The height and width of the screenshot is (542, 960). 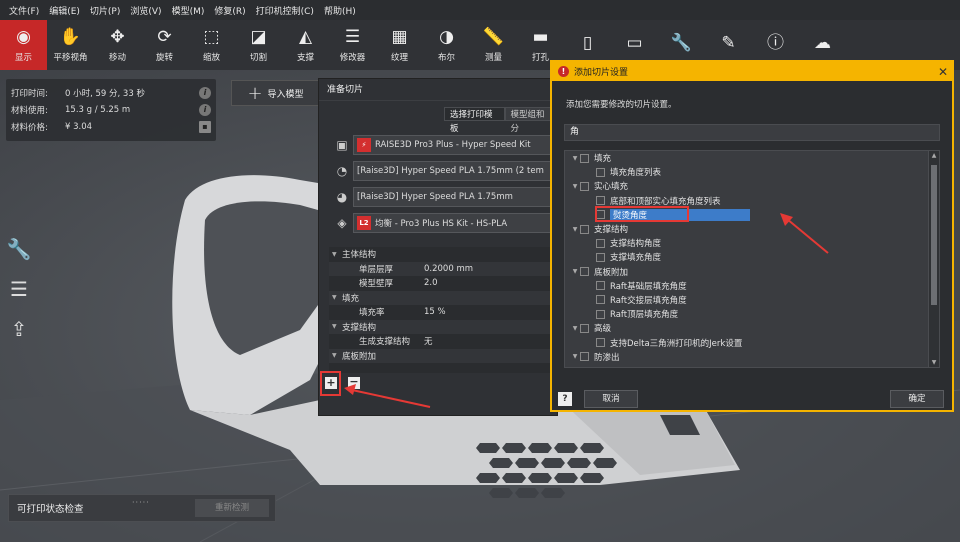 I want to click on menu-item: 修复(R), so click(x=229, y=10).